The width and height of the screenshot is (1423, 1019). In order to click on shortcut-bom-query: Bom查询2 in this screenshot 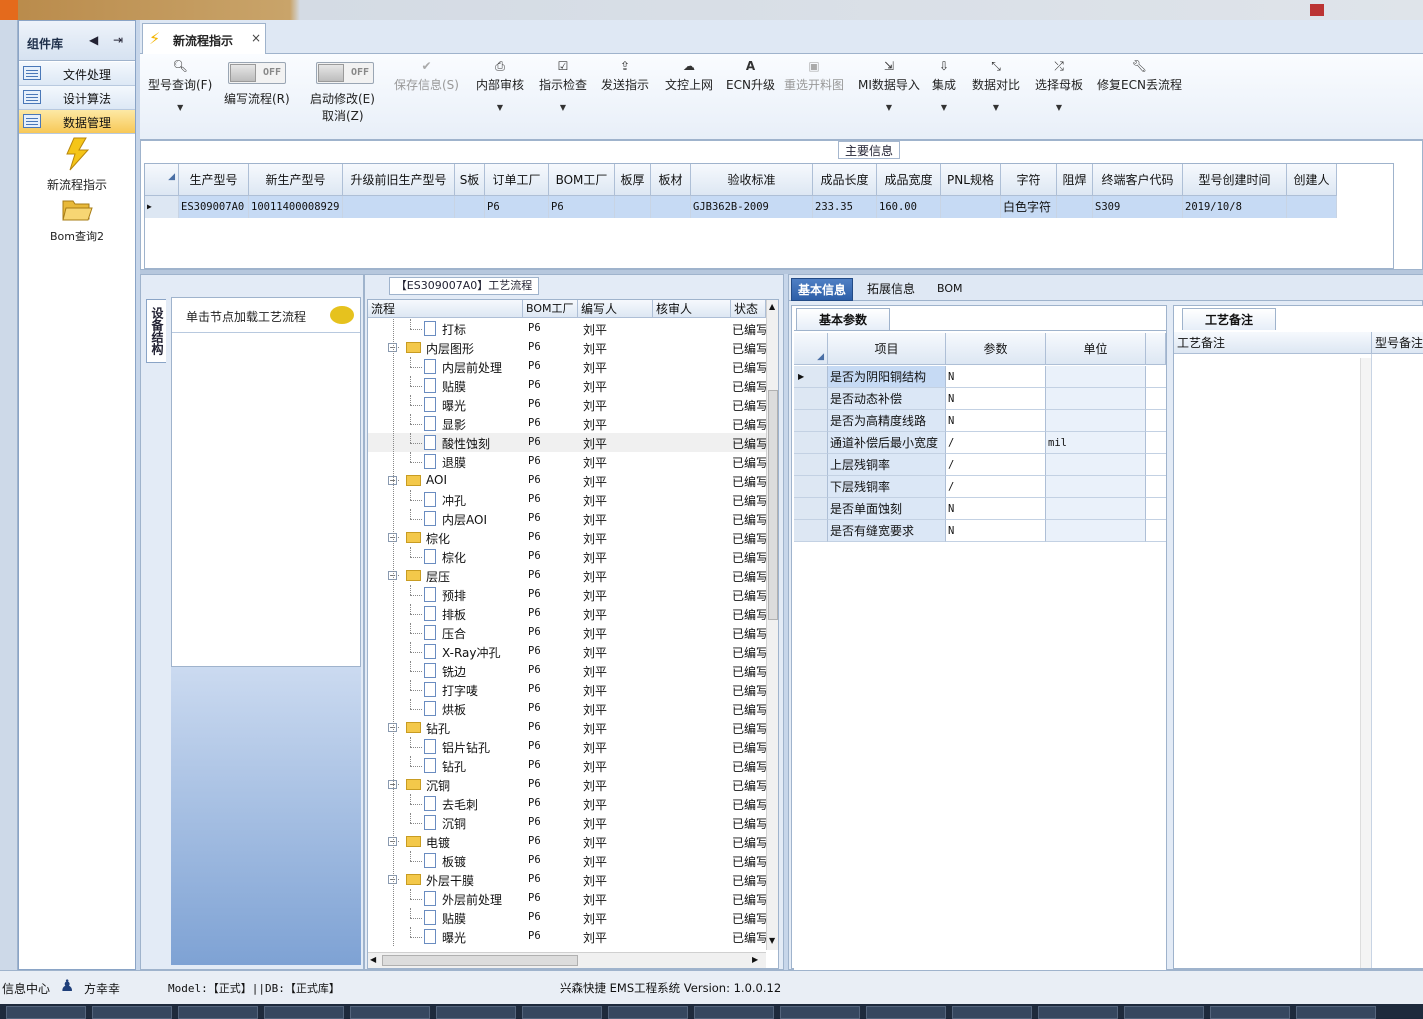, I will do `click(77, 219)`.